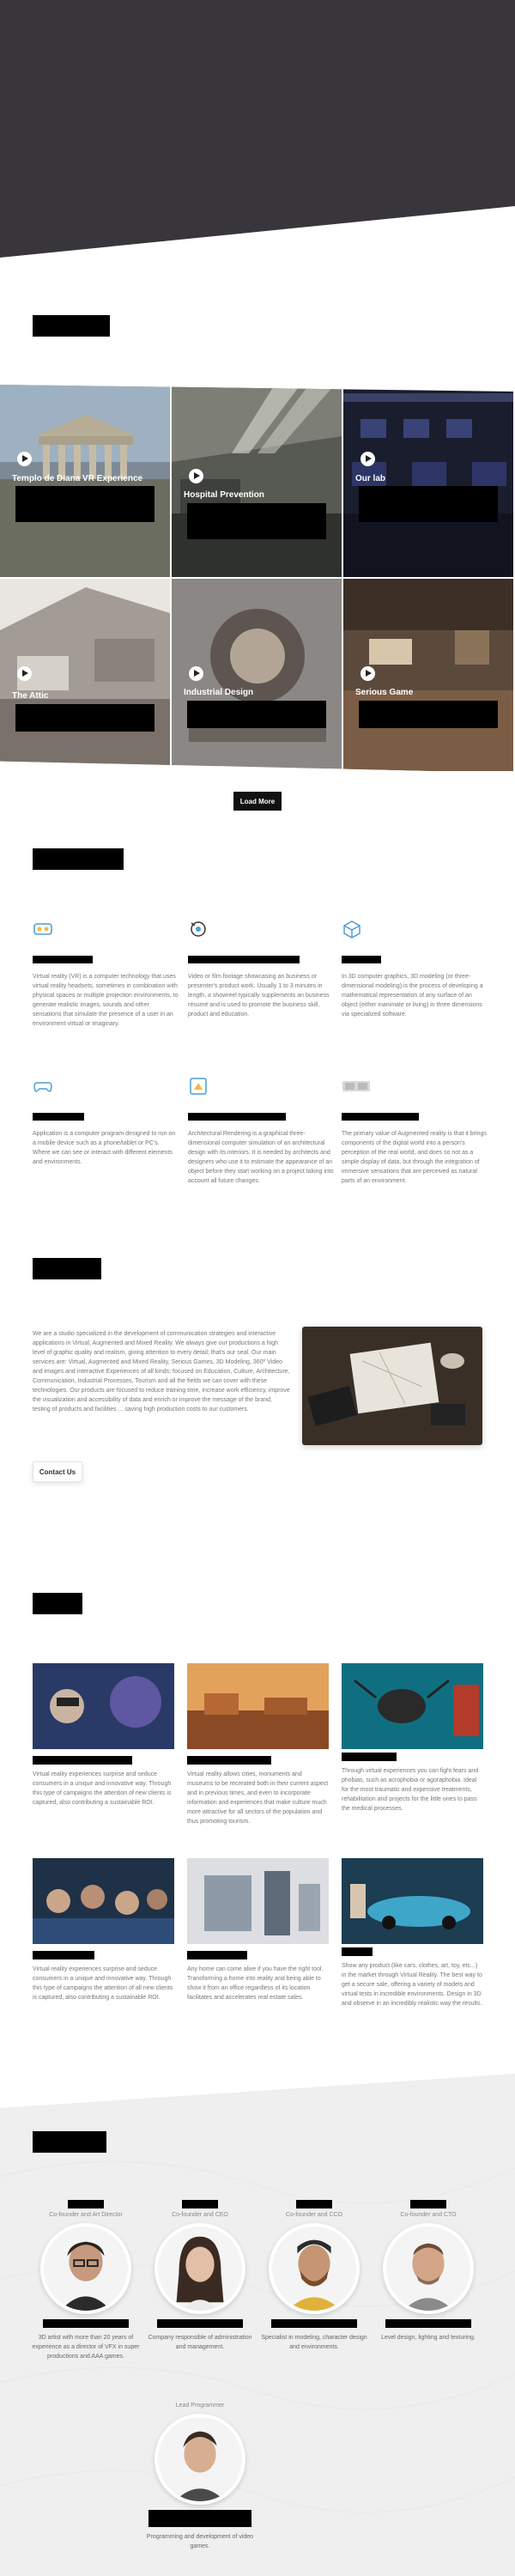  What do you see at coordinates (42, 1087) in the screenshot?
I see `gamepad-icon` at bounding box center [42, 1087].